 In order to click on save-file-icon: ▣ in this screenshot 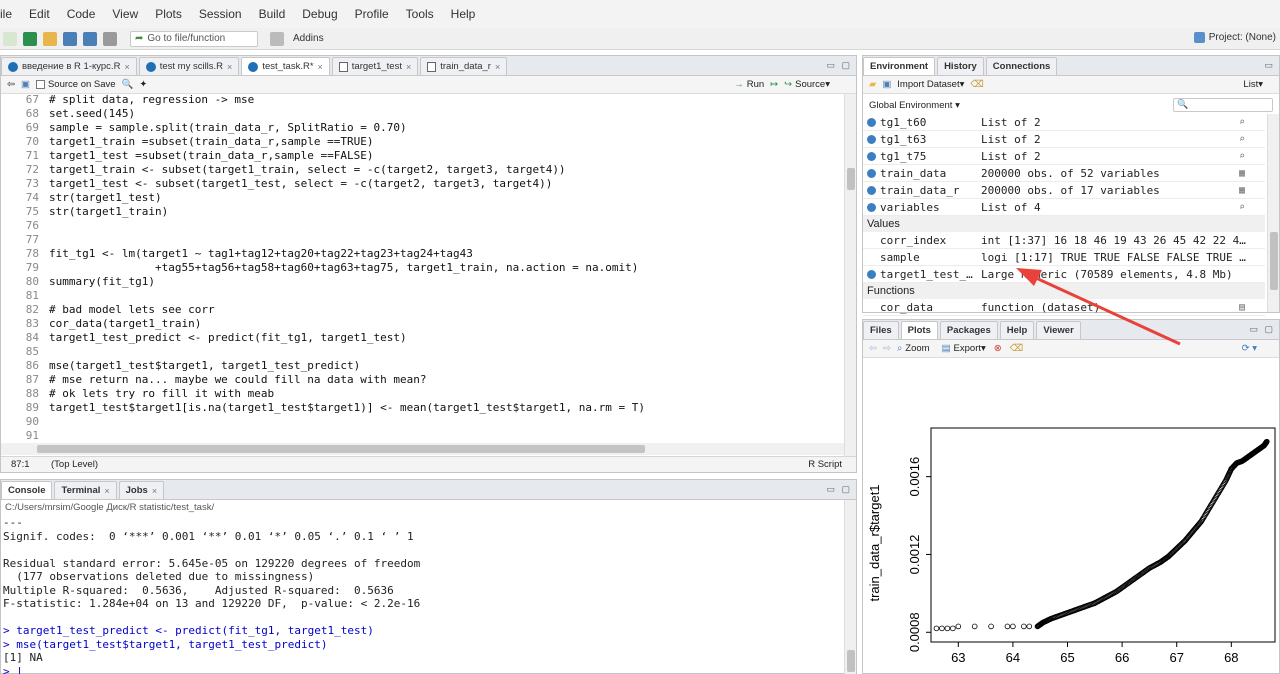, I will do `click(25, 84)`.